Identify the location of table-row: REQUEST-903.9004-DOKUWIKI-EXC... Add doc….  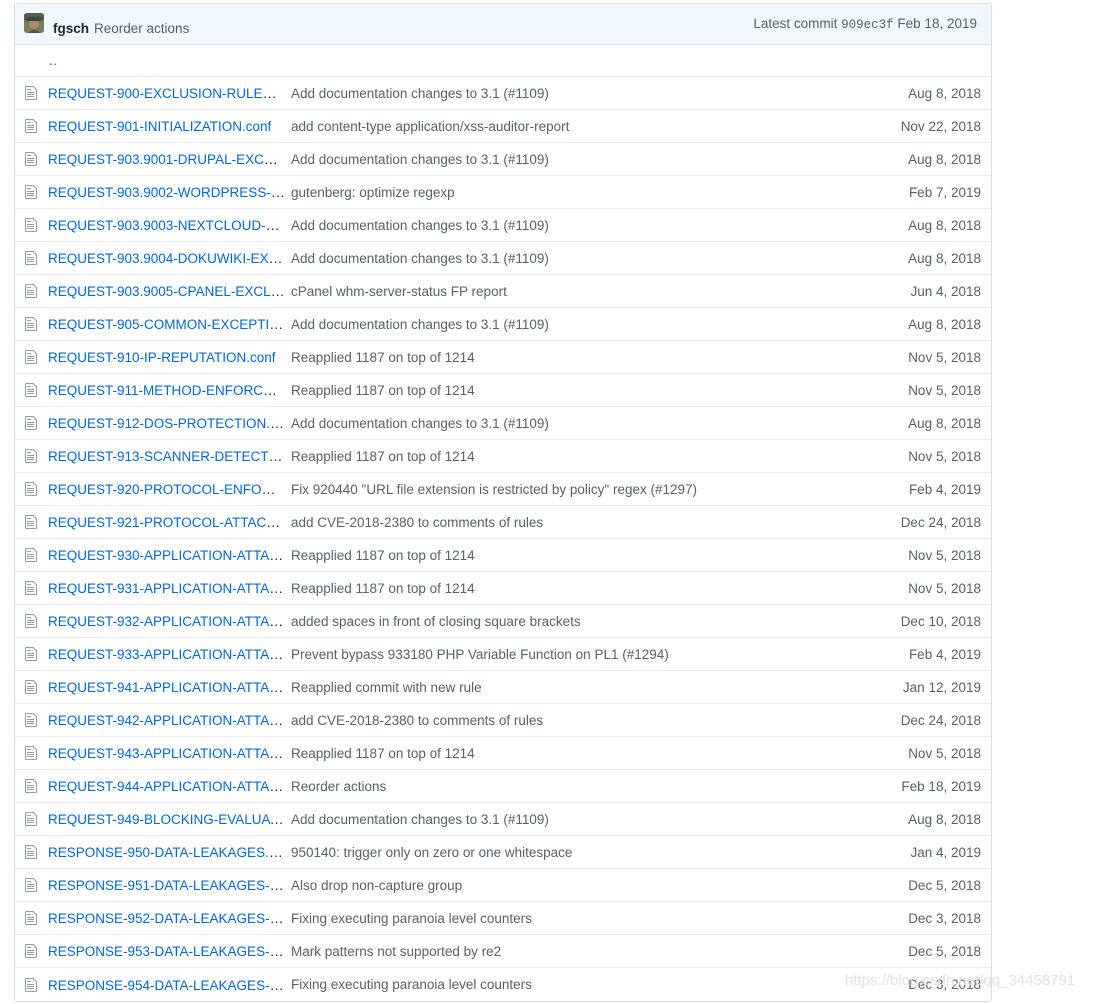
(503, 258).